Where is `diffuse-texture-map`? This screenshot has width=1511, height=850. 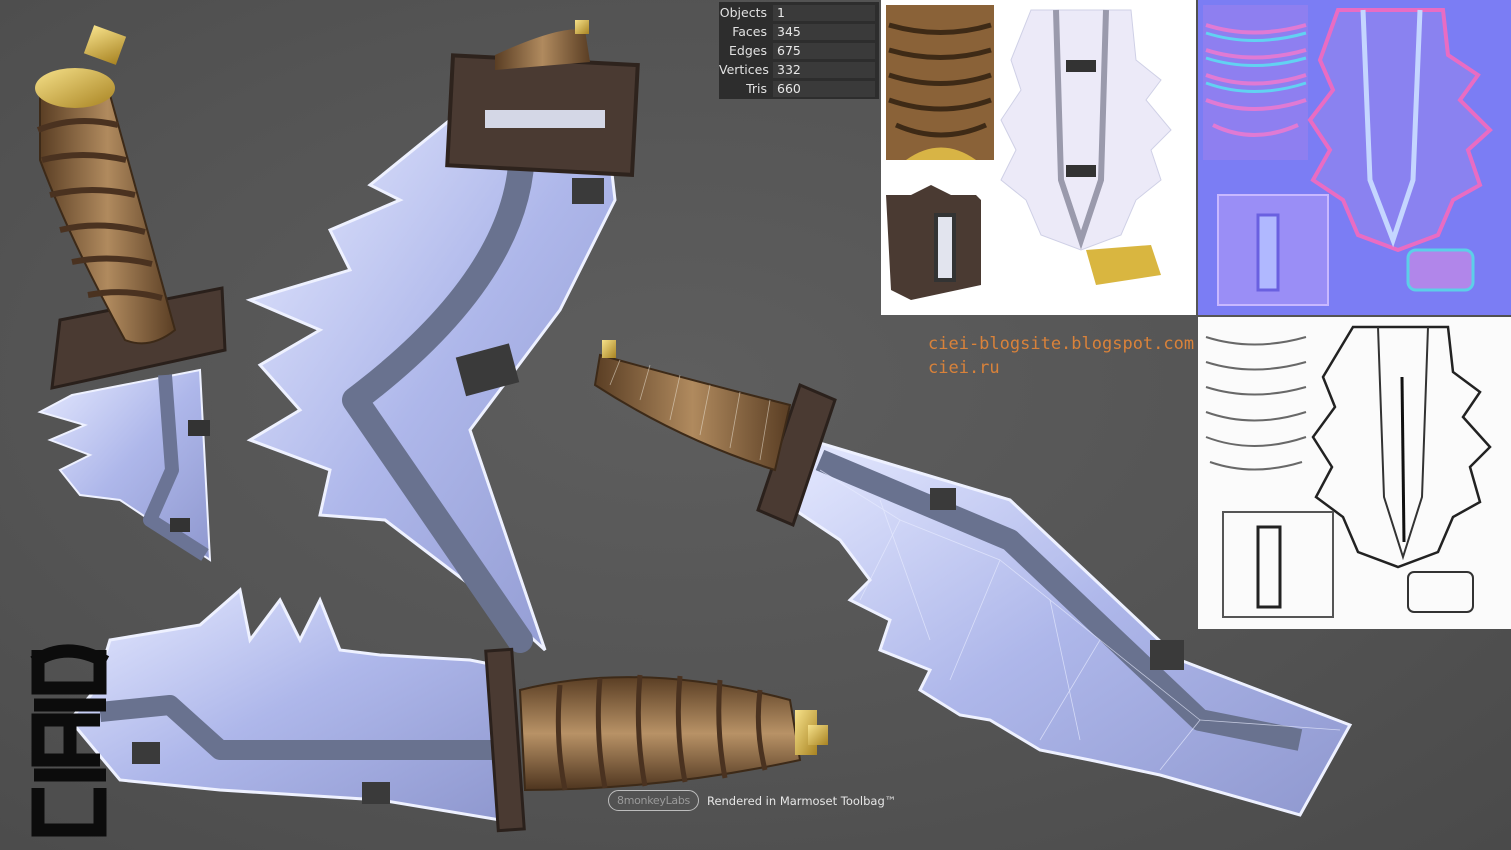
diffuse-texture-map is located at coordinates (1029, 152).